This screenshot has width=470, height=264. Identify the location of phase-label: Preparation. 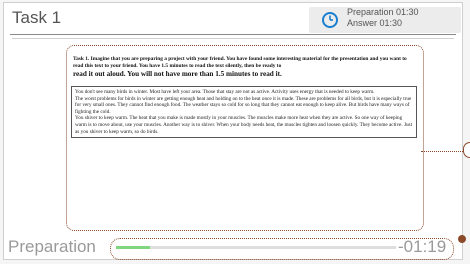
(52, 246).